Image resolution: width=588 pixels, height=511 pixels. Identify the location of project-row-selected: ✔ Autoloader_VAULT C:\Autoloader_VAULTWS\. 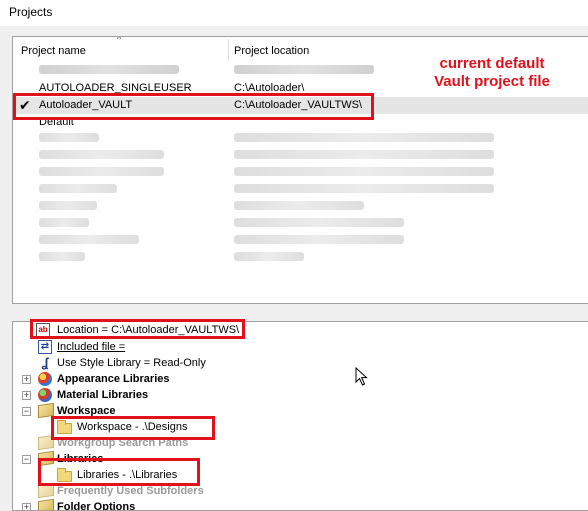
(300, 105).